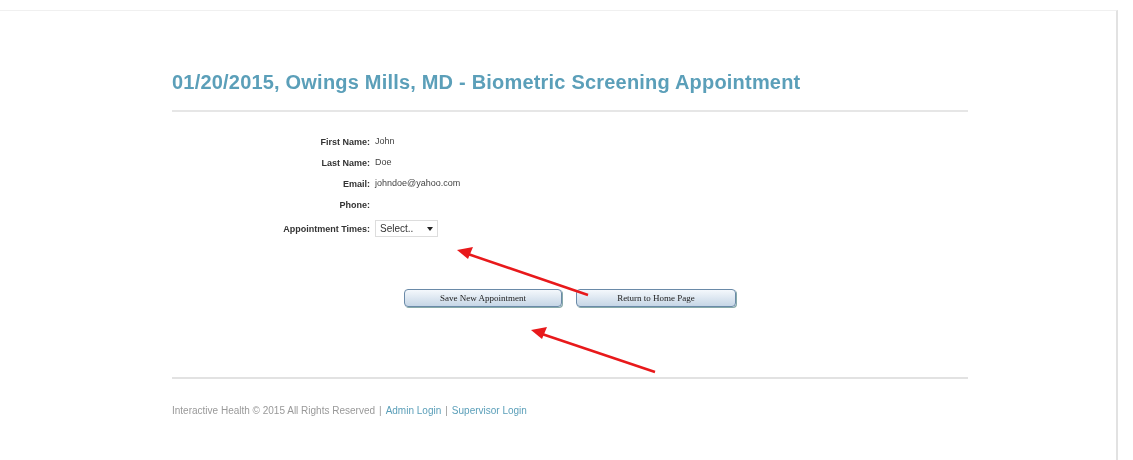 This screenshot has width=1133, height=460. What do you see at coordinates (483, 298) in the screenshot?
I see `save-button: Save New Appointment` at bounding box center [483, 298].